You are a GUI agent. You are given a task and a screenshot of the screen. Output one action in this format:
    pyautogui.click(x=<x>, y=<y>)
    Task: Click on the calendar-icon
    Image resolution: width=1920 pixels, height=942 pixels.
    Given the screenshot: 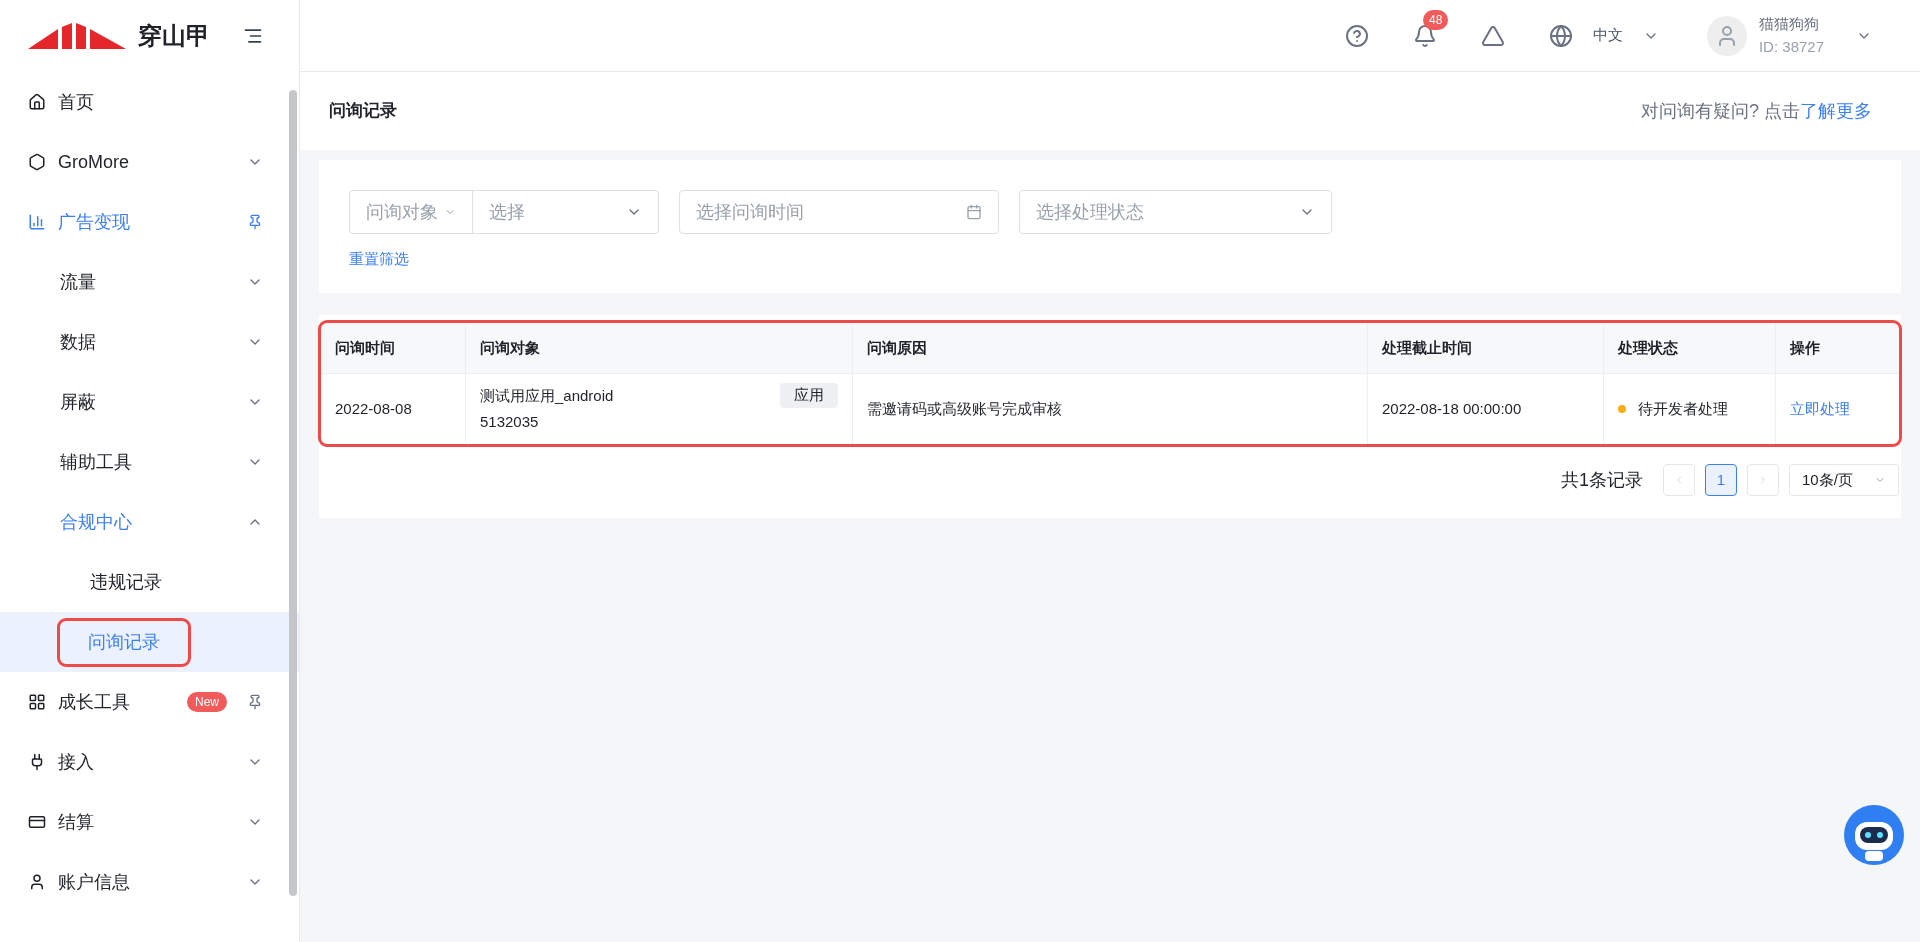 What is the action you would take?
    pyautogui.click(x=974, y=212)
    